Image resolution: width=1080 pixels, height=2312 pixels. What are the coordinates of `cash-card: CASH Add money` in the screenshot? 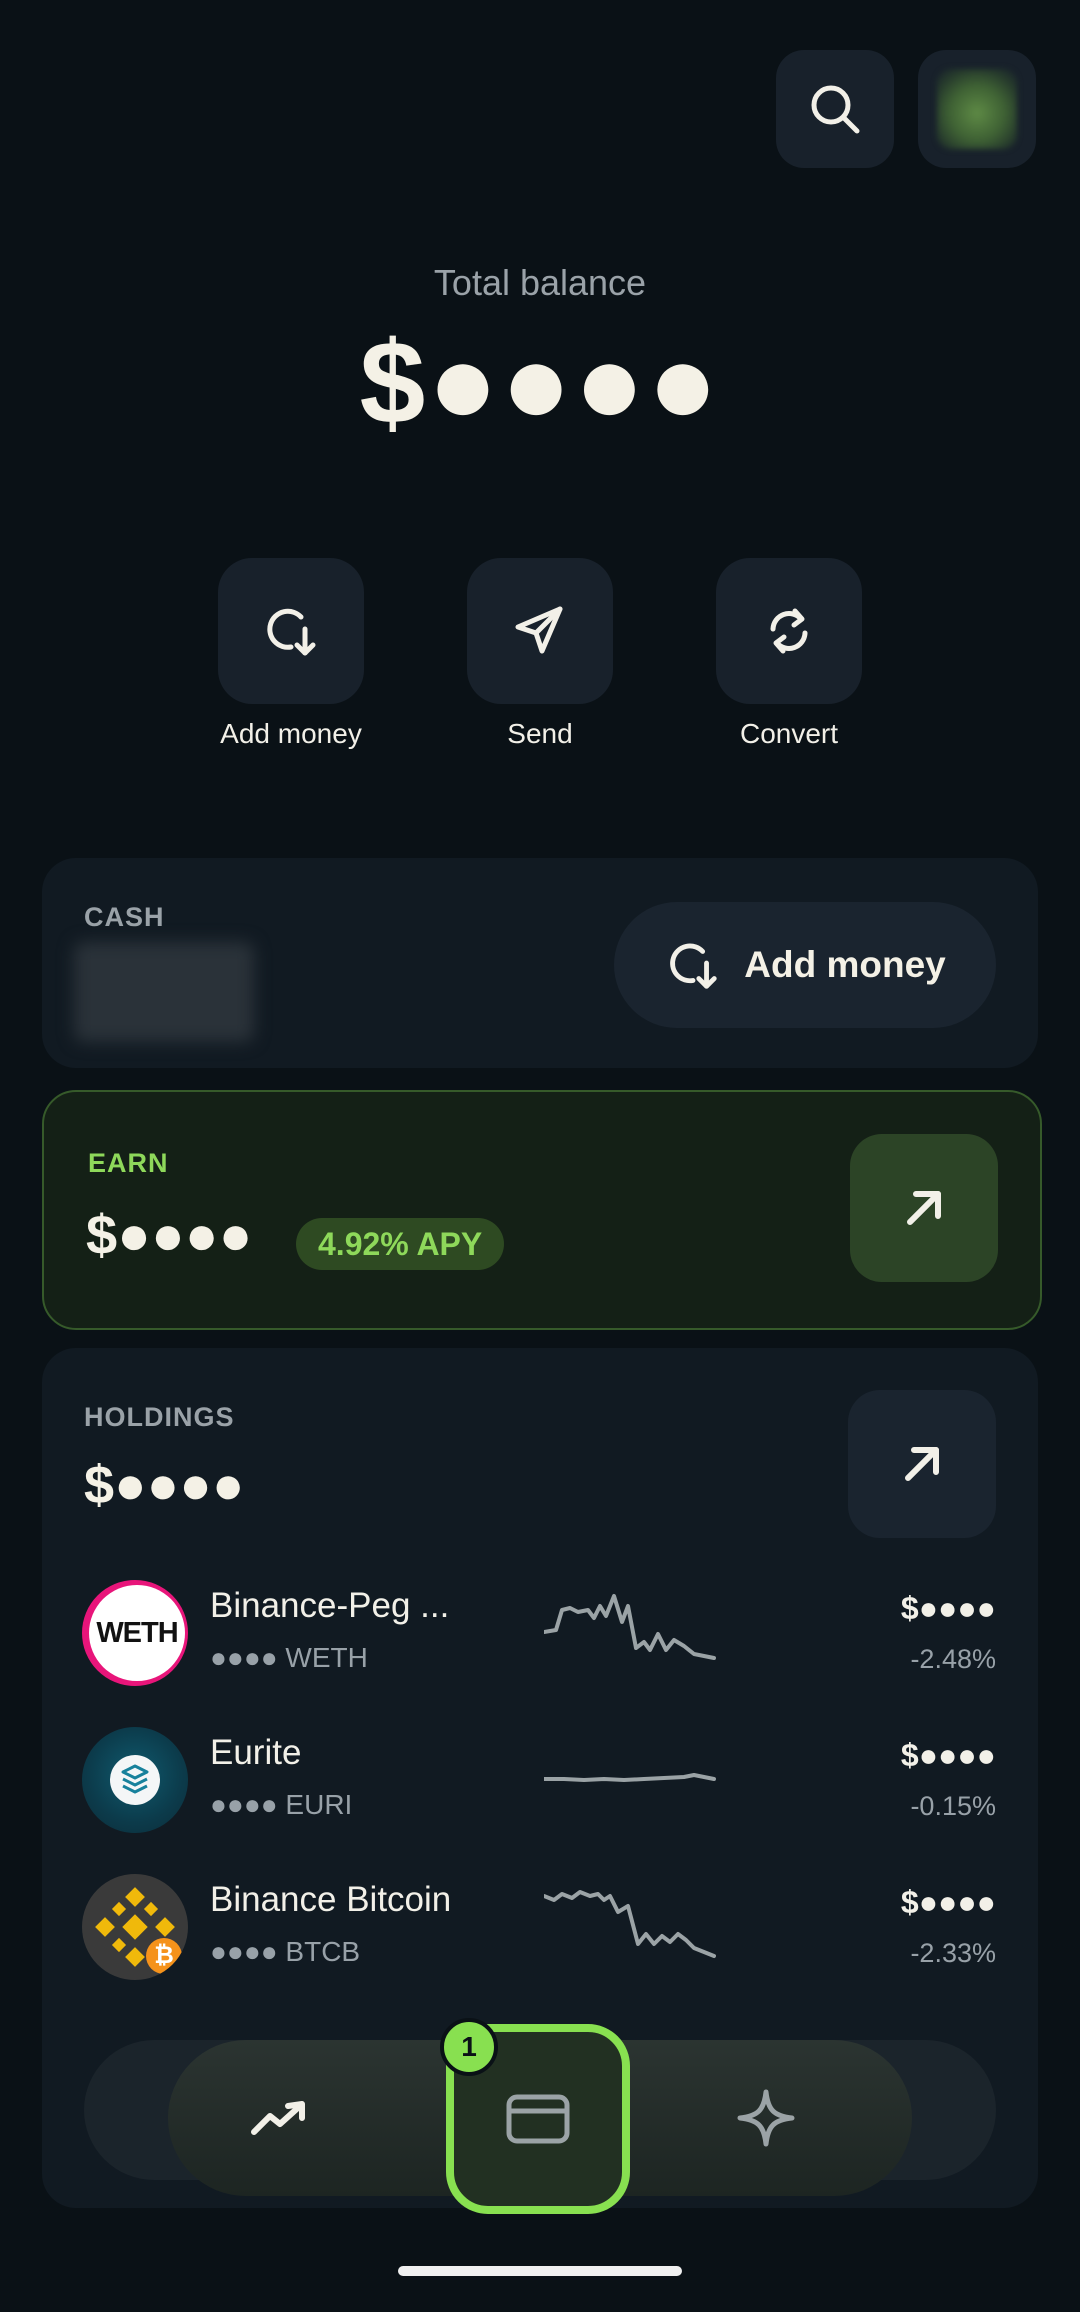 It's located at (540, 963).